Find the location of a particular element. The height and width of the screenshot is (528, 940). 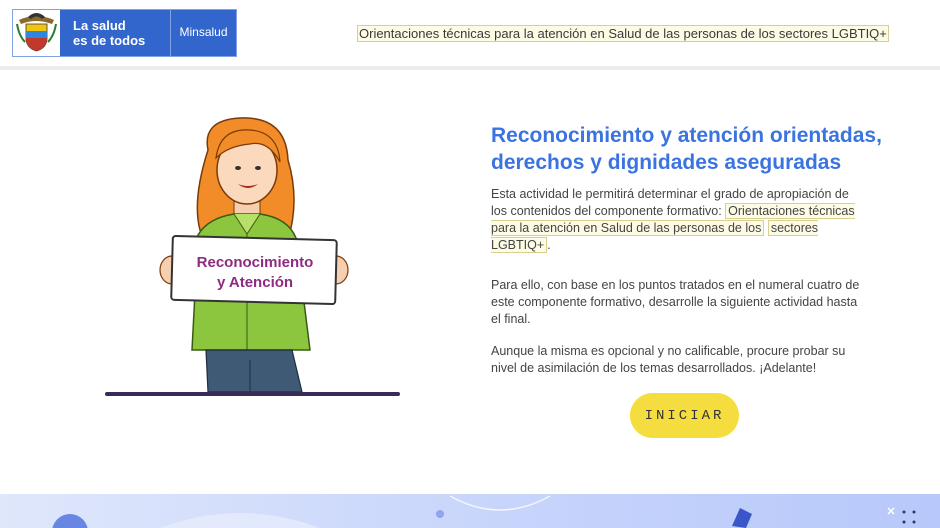

decorative-footer is located at coordinates (470, 511).